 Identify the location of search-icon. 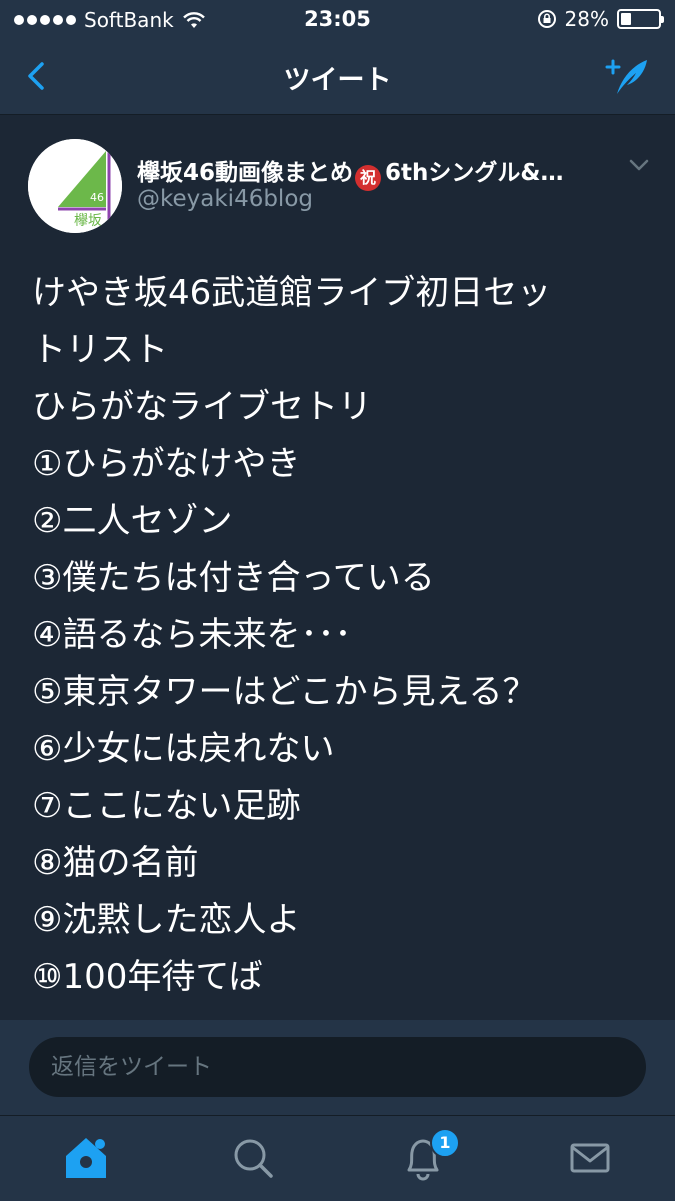
(253, 1158).